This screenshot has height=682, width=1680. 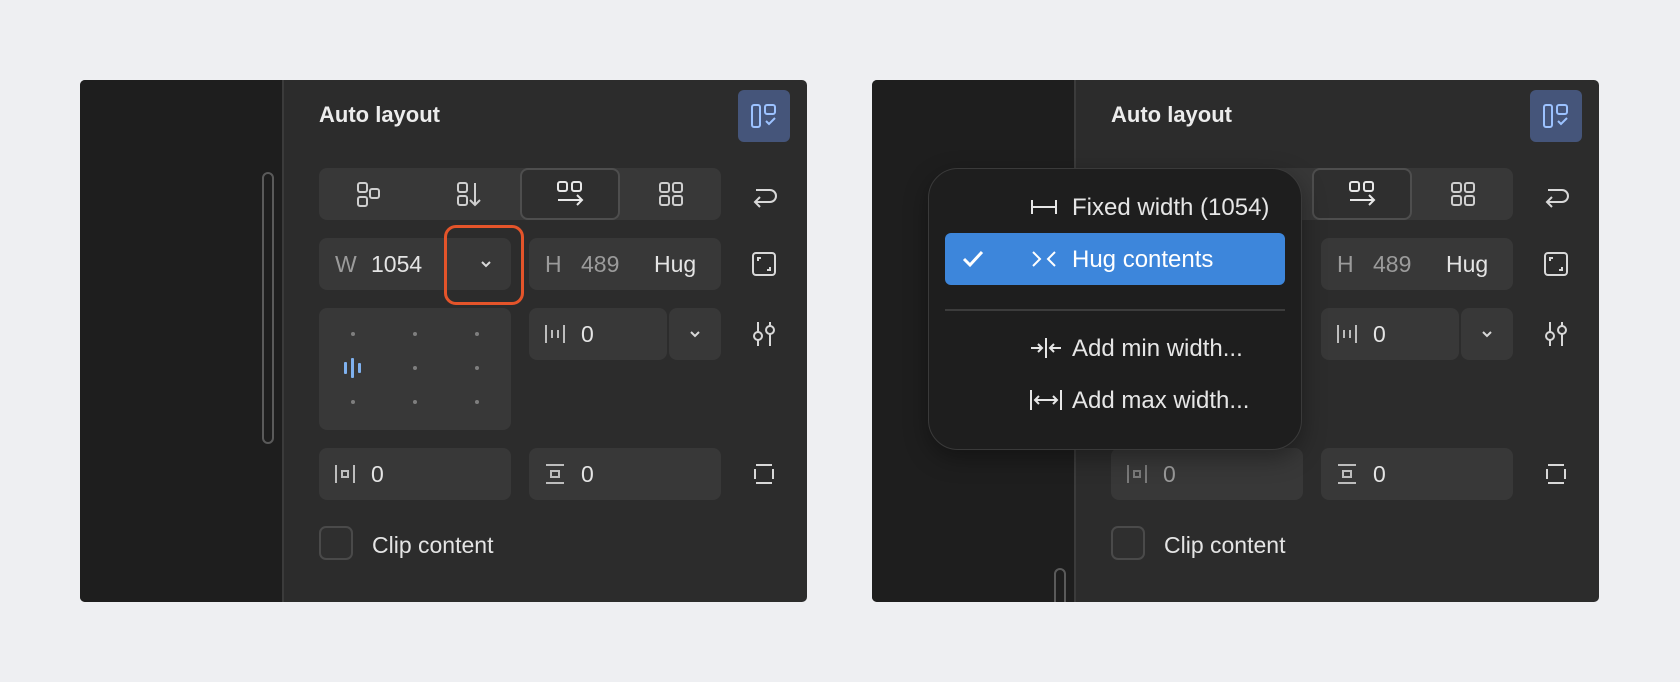 I want to click on menu-item-fixed-width: Fixed width (1054), so click(x=1115, y=207).